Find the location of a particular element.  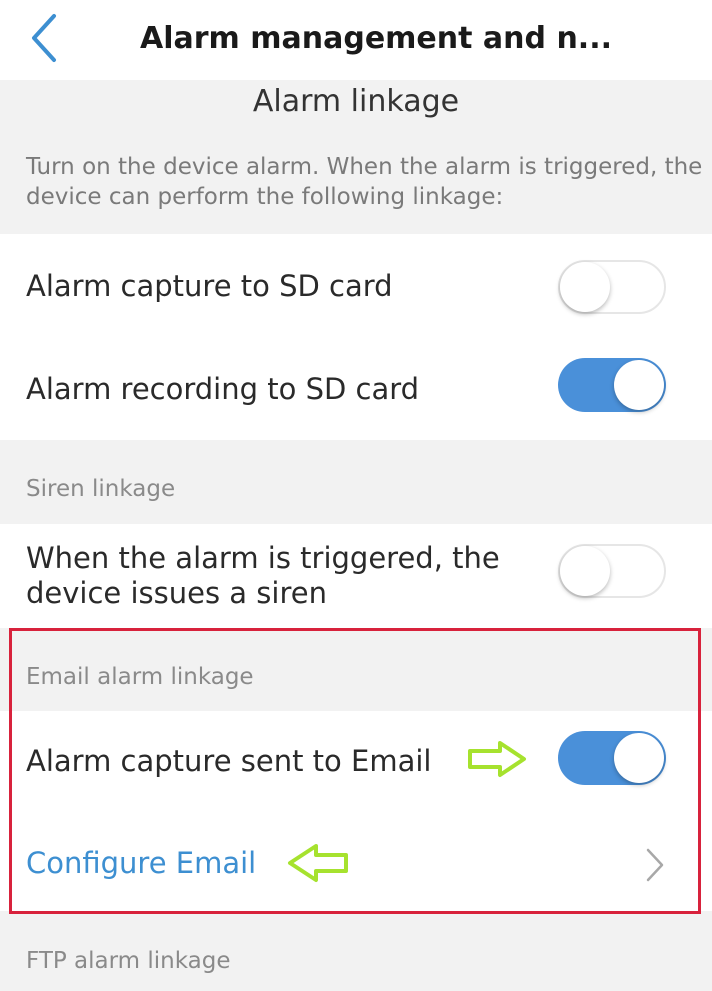

alarm-capture-sd-toggle is located at coordinates (612, 287).